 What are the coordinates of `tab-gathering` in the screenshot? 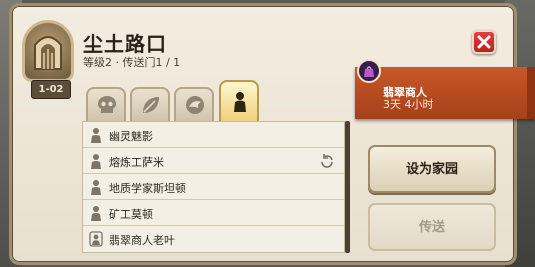 It's located at (150, 104).